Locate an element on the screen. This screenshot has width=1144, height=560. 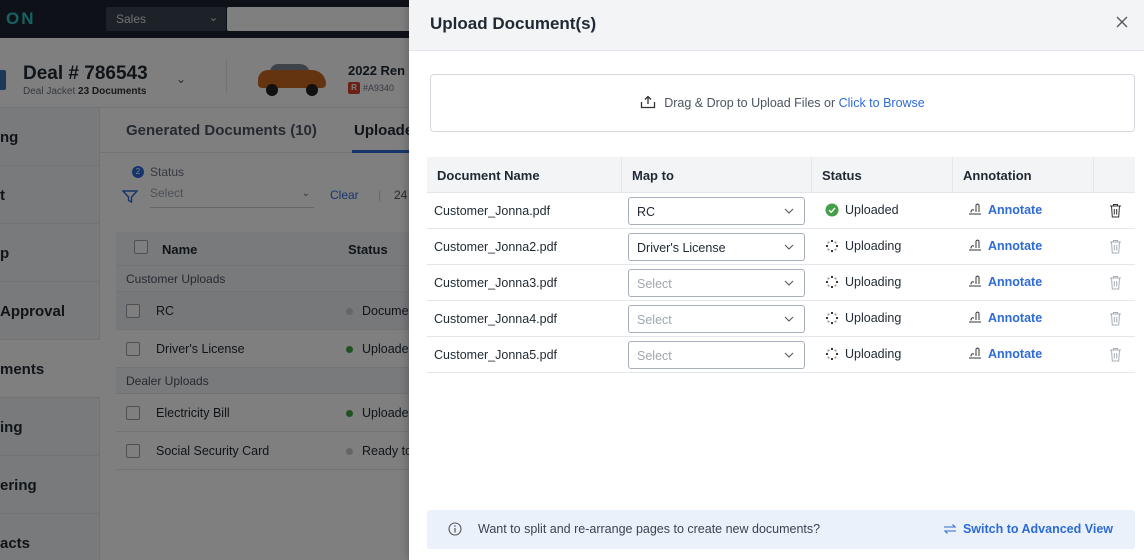
table-row: Customer_Jonna.pdf RC Uploaded Annotate is located at coordinates (781, 211).